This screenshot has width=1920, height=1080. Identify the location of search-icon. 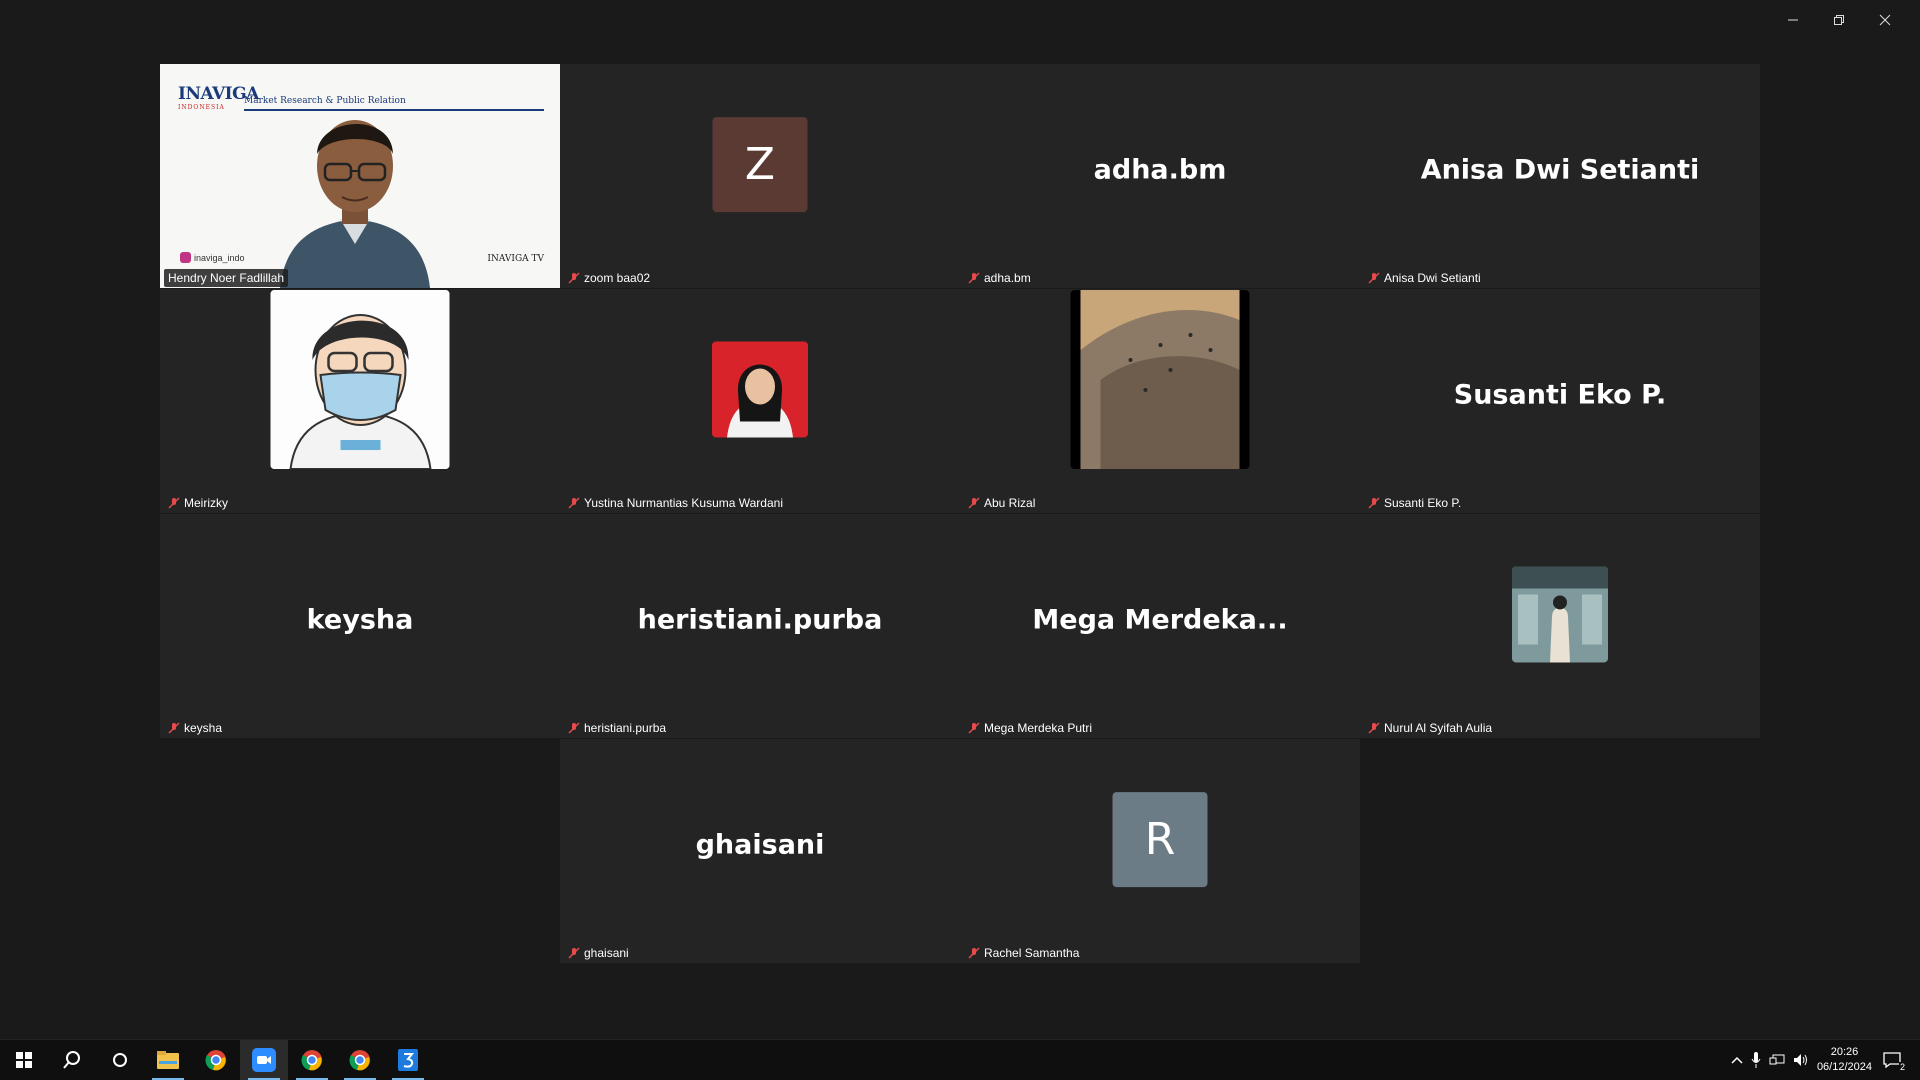
(71, 1060).